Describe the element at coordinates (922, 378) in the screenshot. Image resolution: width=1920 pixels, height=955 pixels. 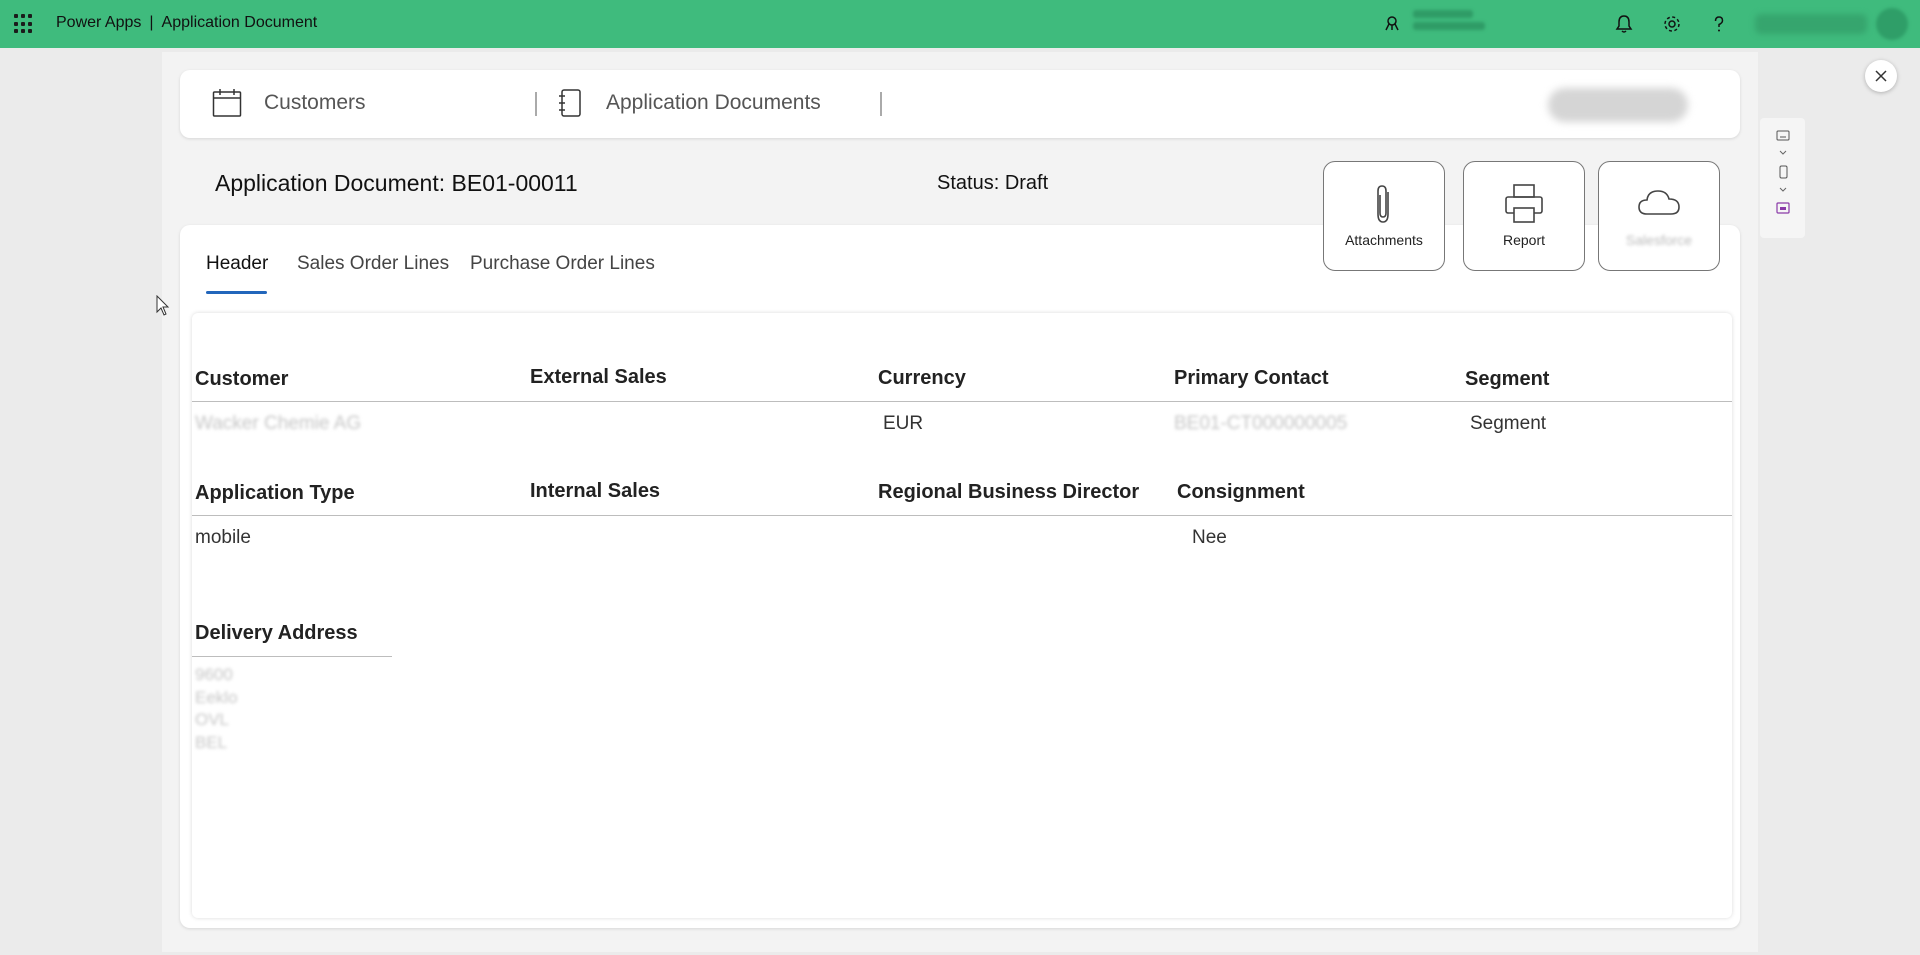
I see `currency-label: Currency` at that location.